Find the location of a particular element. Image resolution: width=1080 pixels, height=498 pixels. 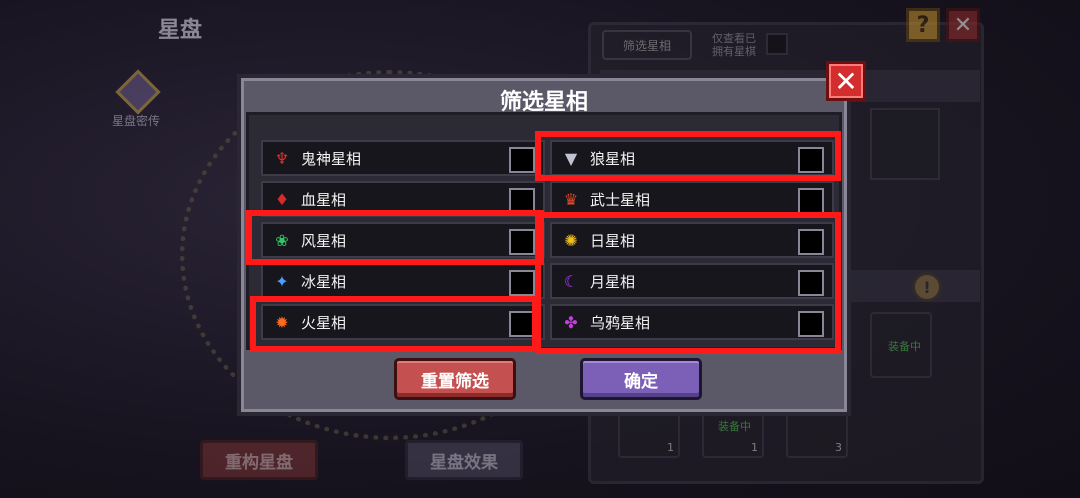

screen-title: 星盘 is located at coordinates (180, 30).